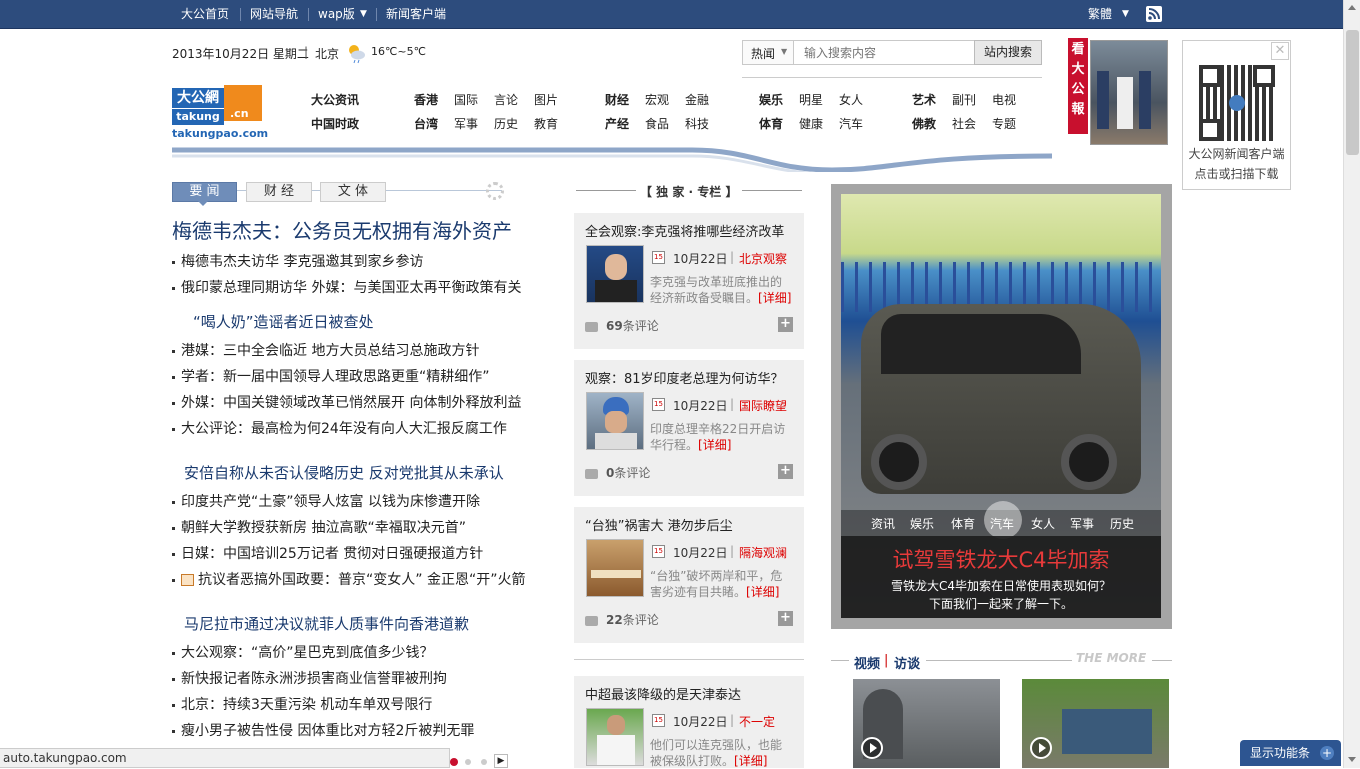 The image size is (1360, 769). What do you see at coordinates (309, 678) in the screenshot?
I see `news-item: 新快报记者陈永洲涉损害商业信誉罪被刑拘` at bounding box center [309, 678].